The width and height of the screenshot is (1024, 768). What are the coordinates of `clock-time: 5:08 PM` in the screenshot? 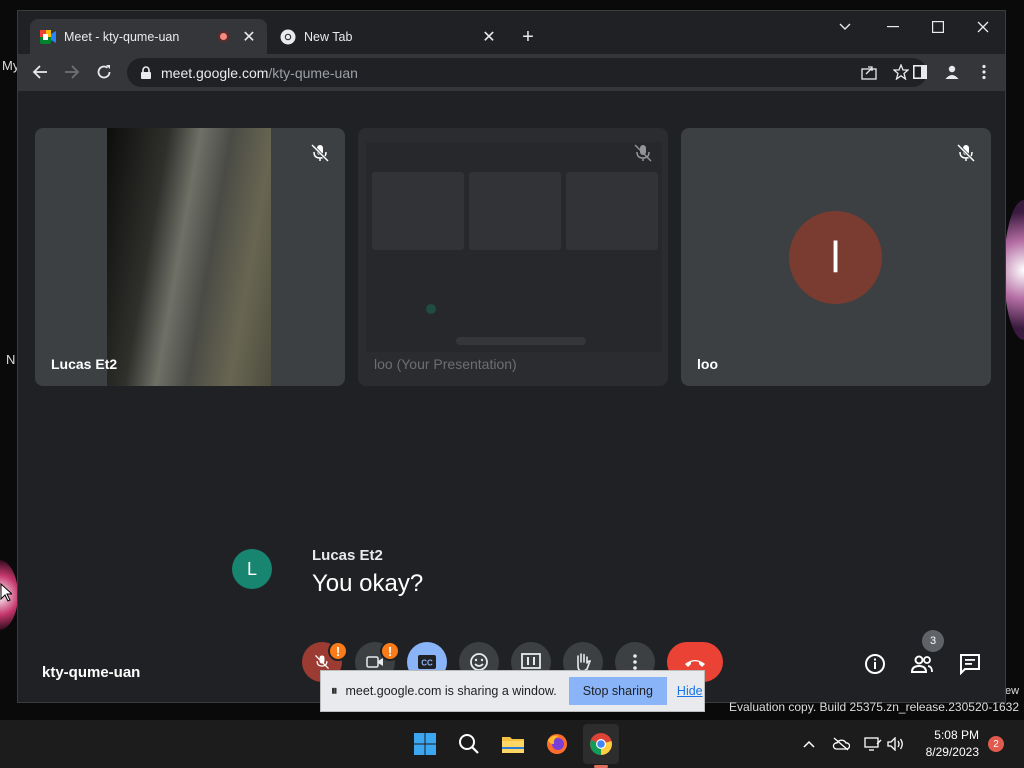 It's located at (956, 735).